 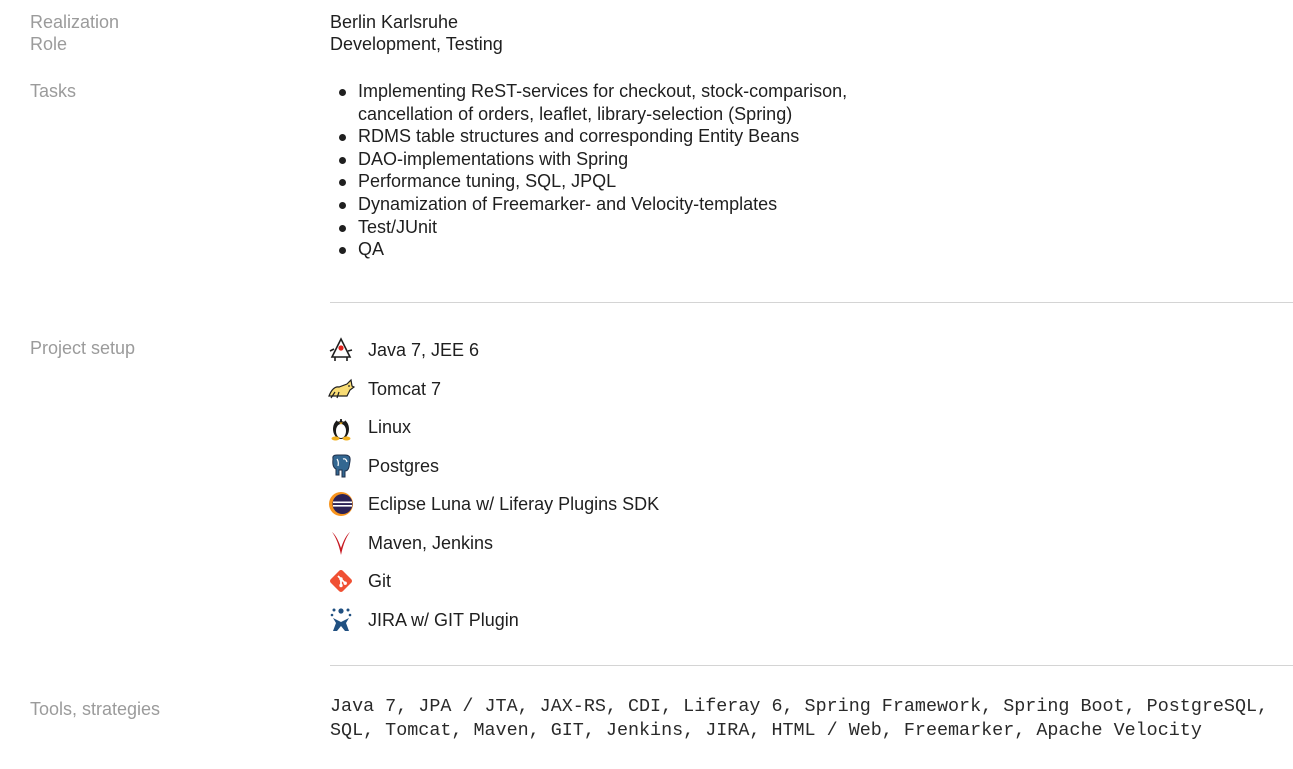 What do you see at coordinates (492, 427) in the screenshot?
I see `setup-item-linux: Linux` at bounding box center [492, 427].